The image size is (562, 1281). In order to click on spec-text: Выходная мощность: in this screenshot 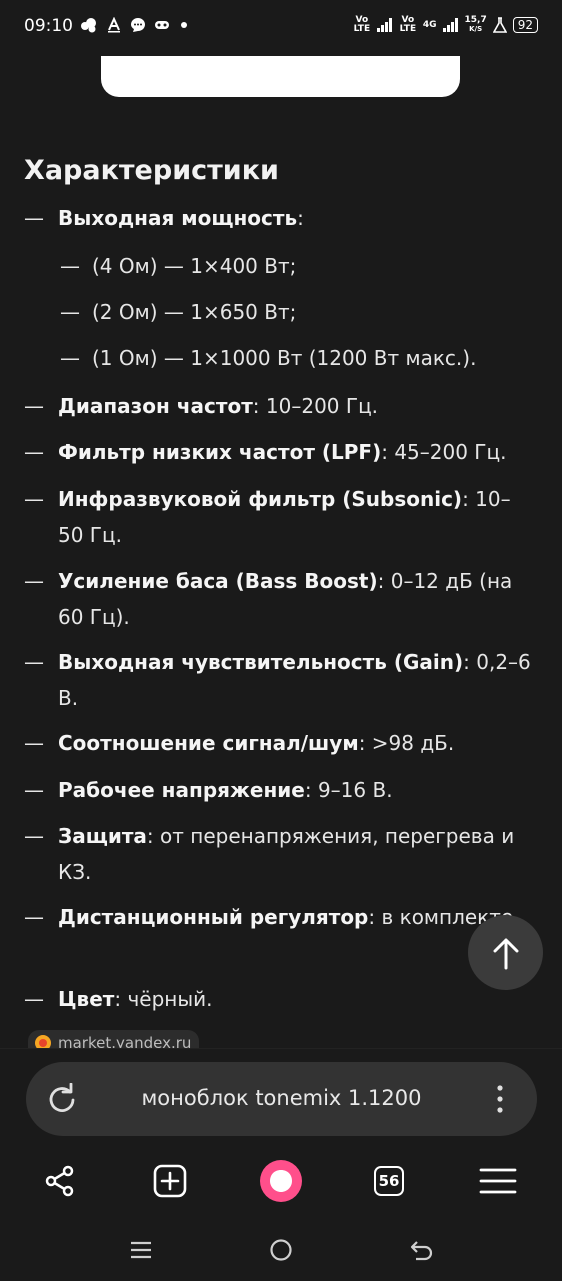, I will do `click(296, 218)`.